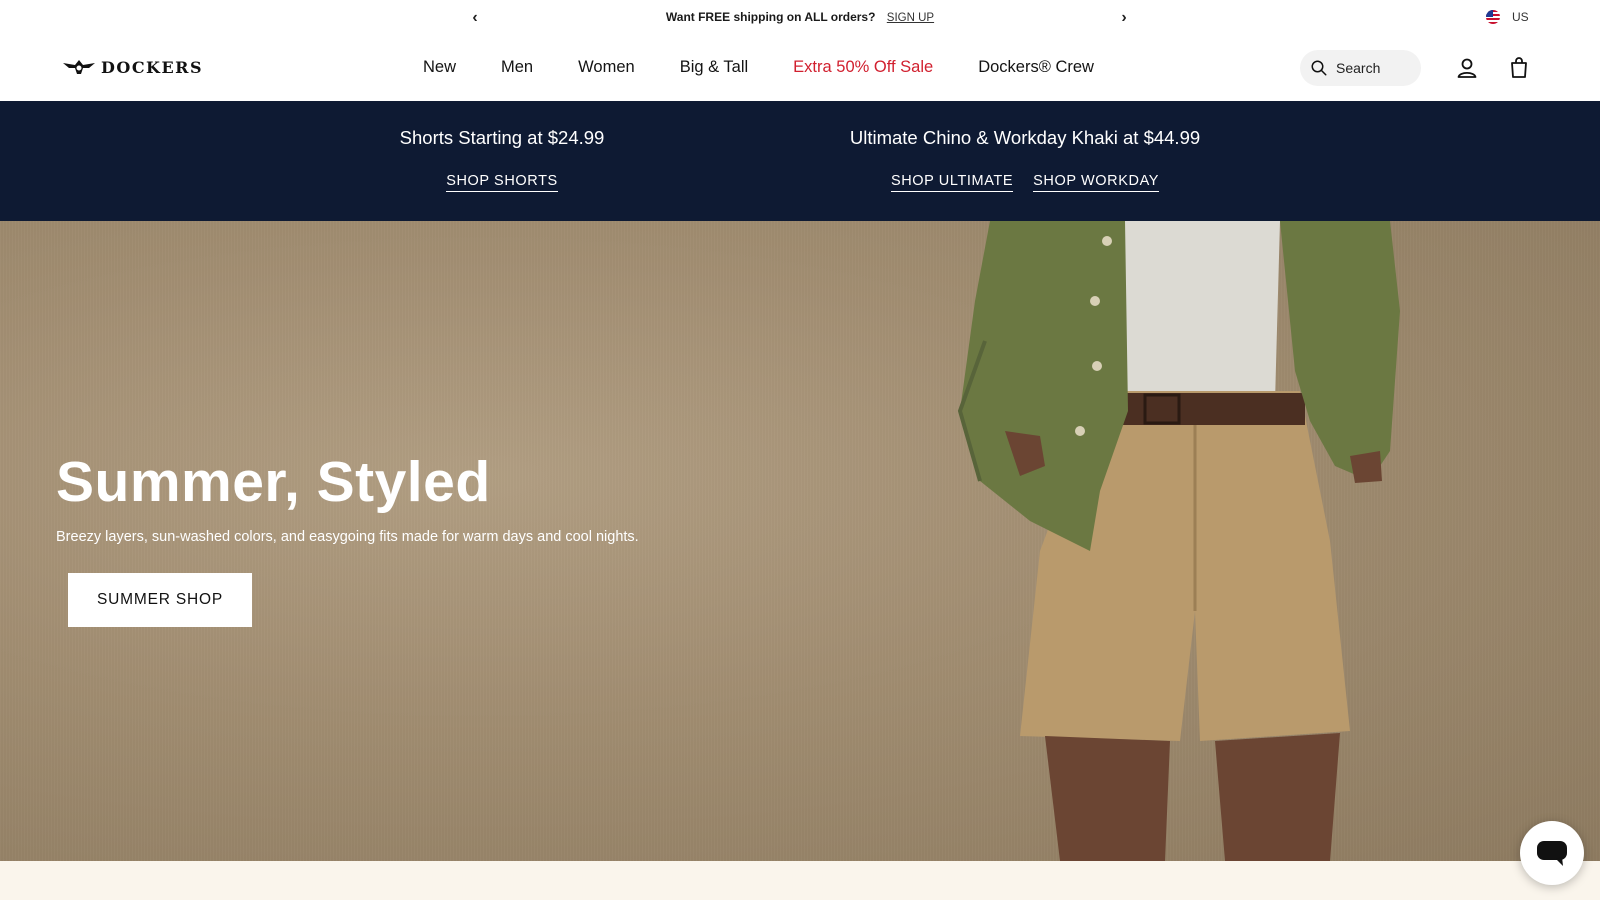 This screenshot has width=1600, height=900. What do you see at coordinates (714, 67) in the screenshot?
I see `nav-item-big-tall: Big & Tall` at bounding box center [714, 67].